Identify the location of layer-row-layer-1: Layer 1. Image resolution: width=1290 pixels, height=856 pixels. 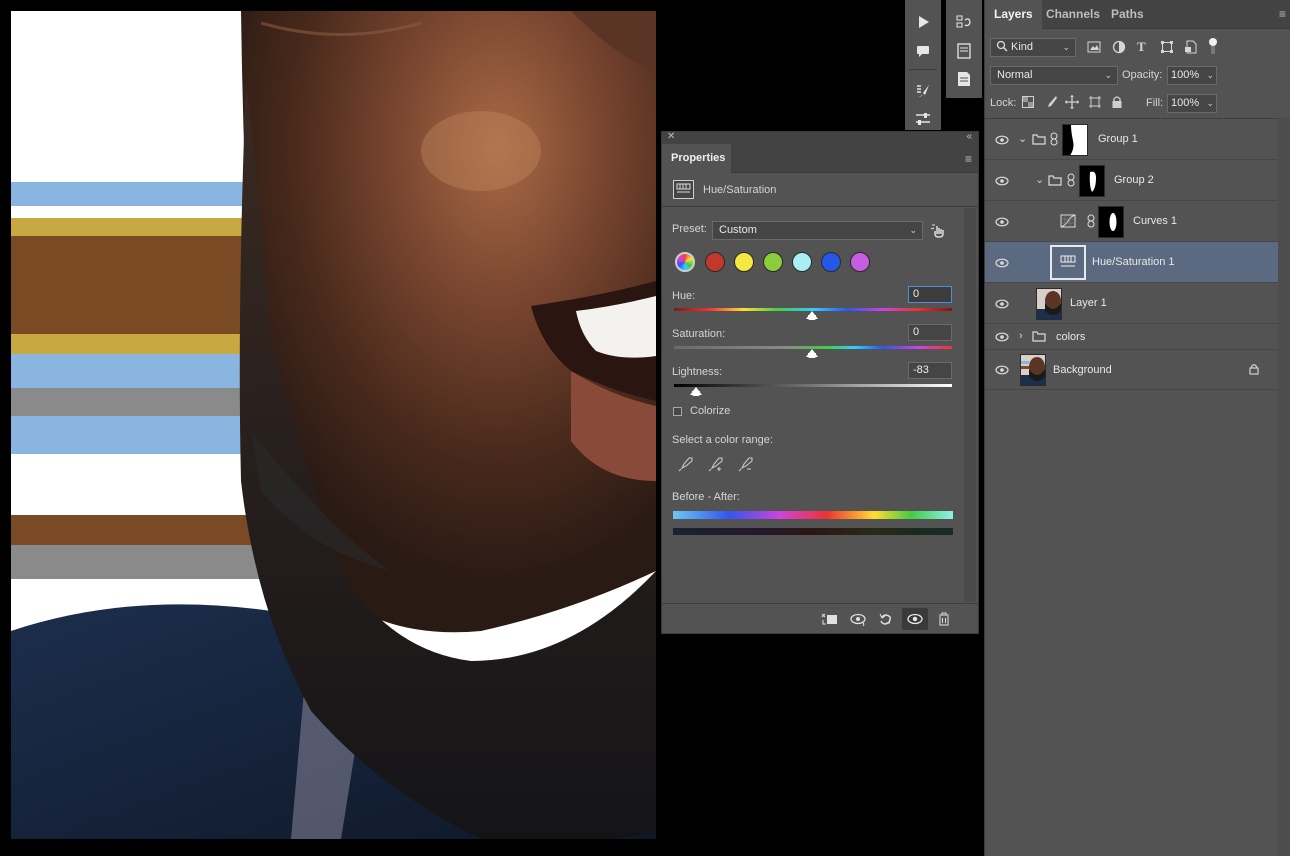
(1131, 303).